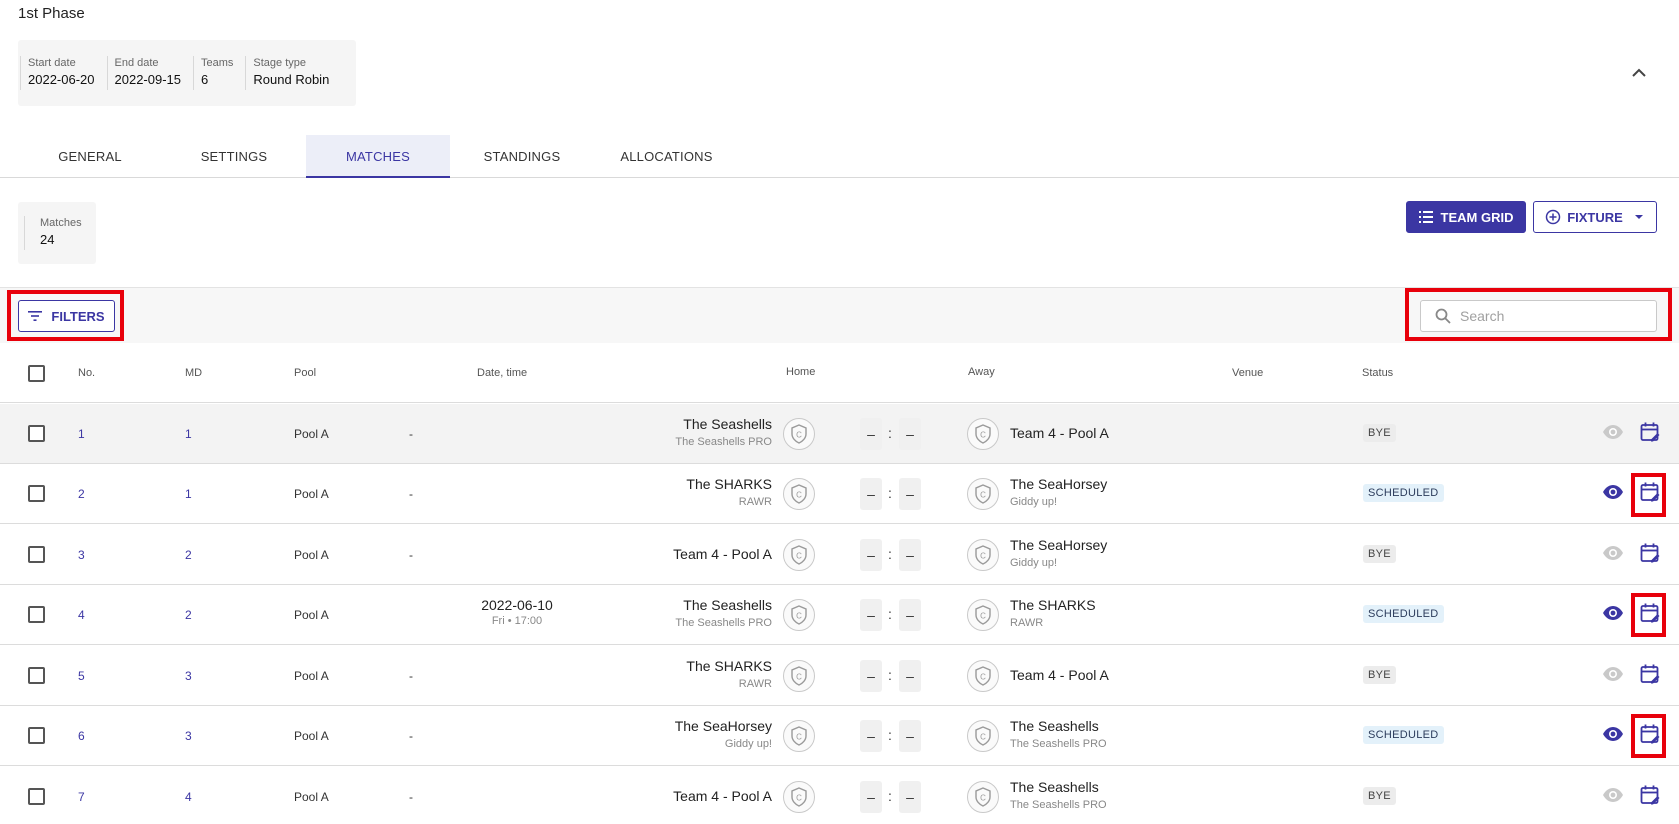 The image size is (1679, 824). I want to click on match-number: 6, so click(81, 736).